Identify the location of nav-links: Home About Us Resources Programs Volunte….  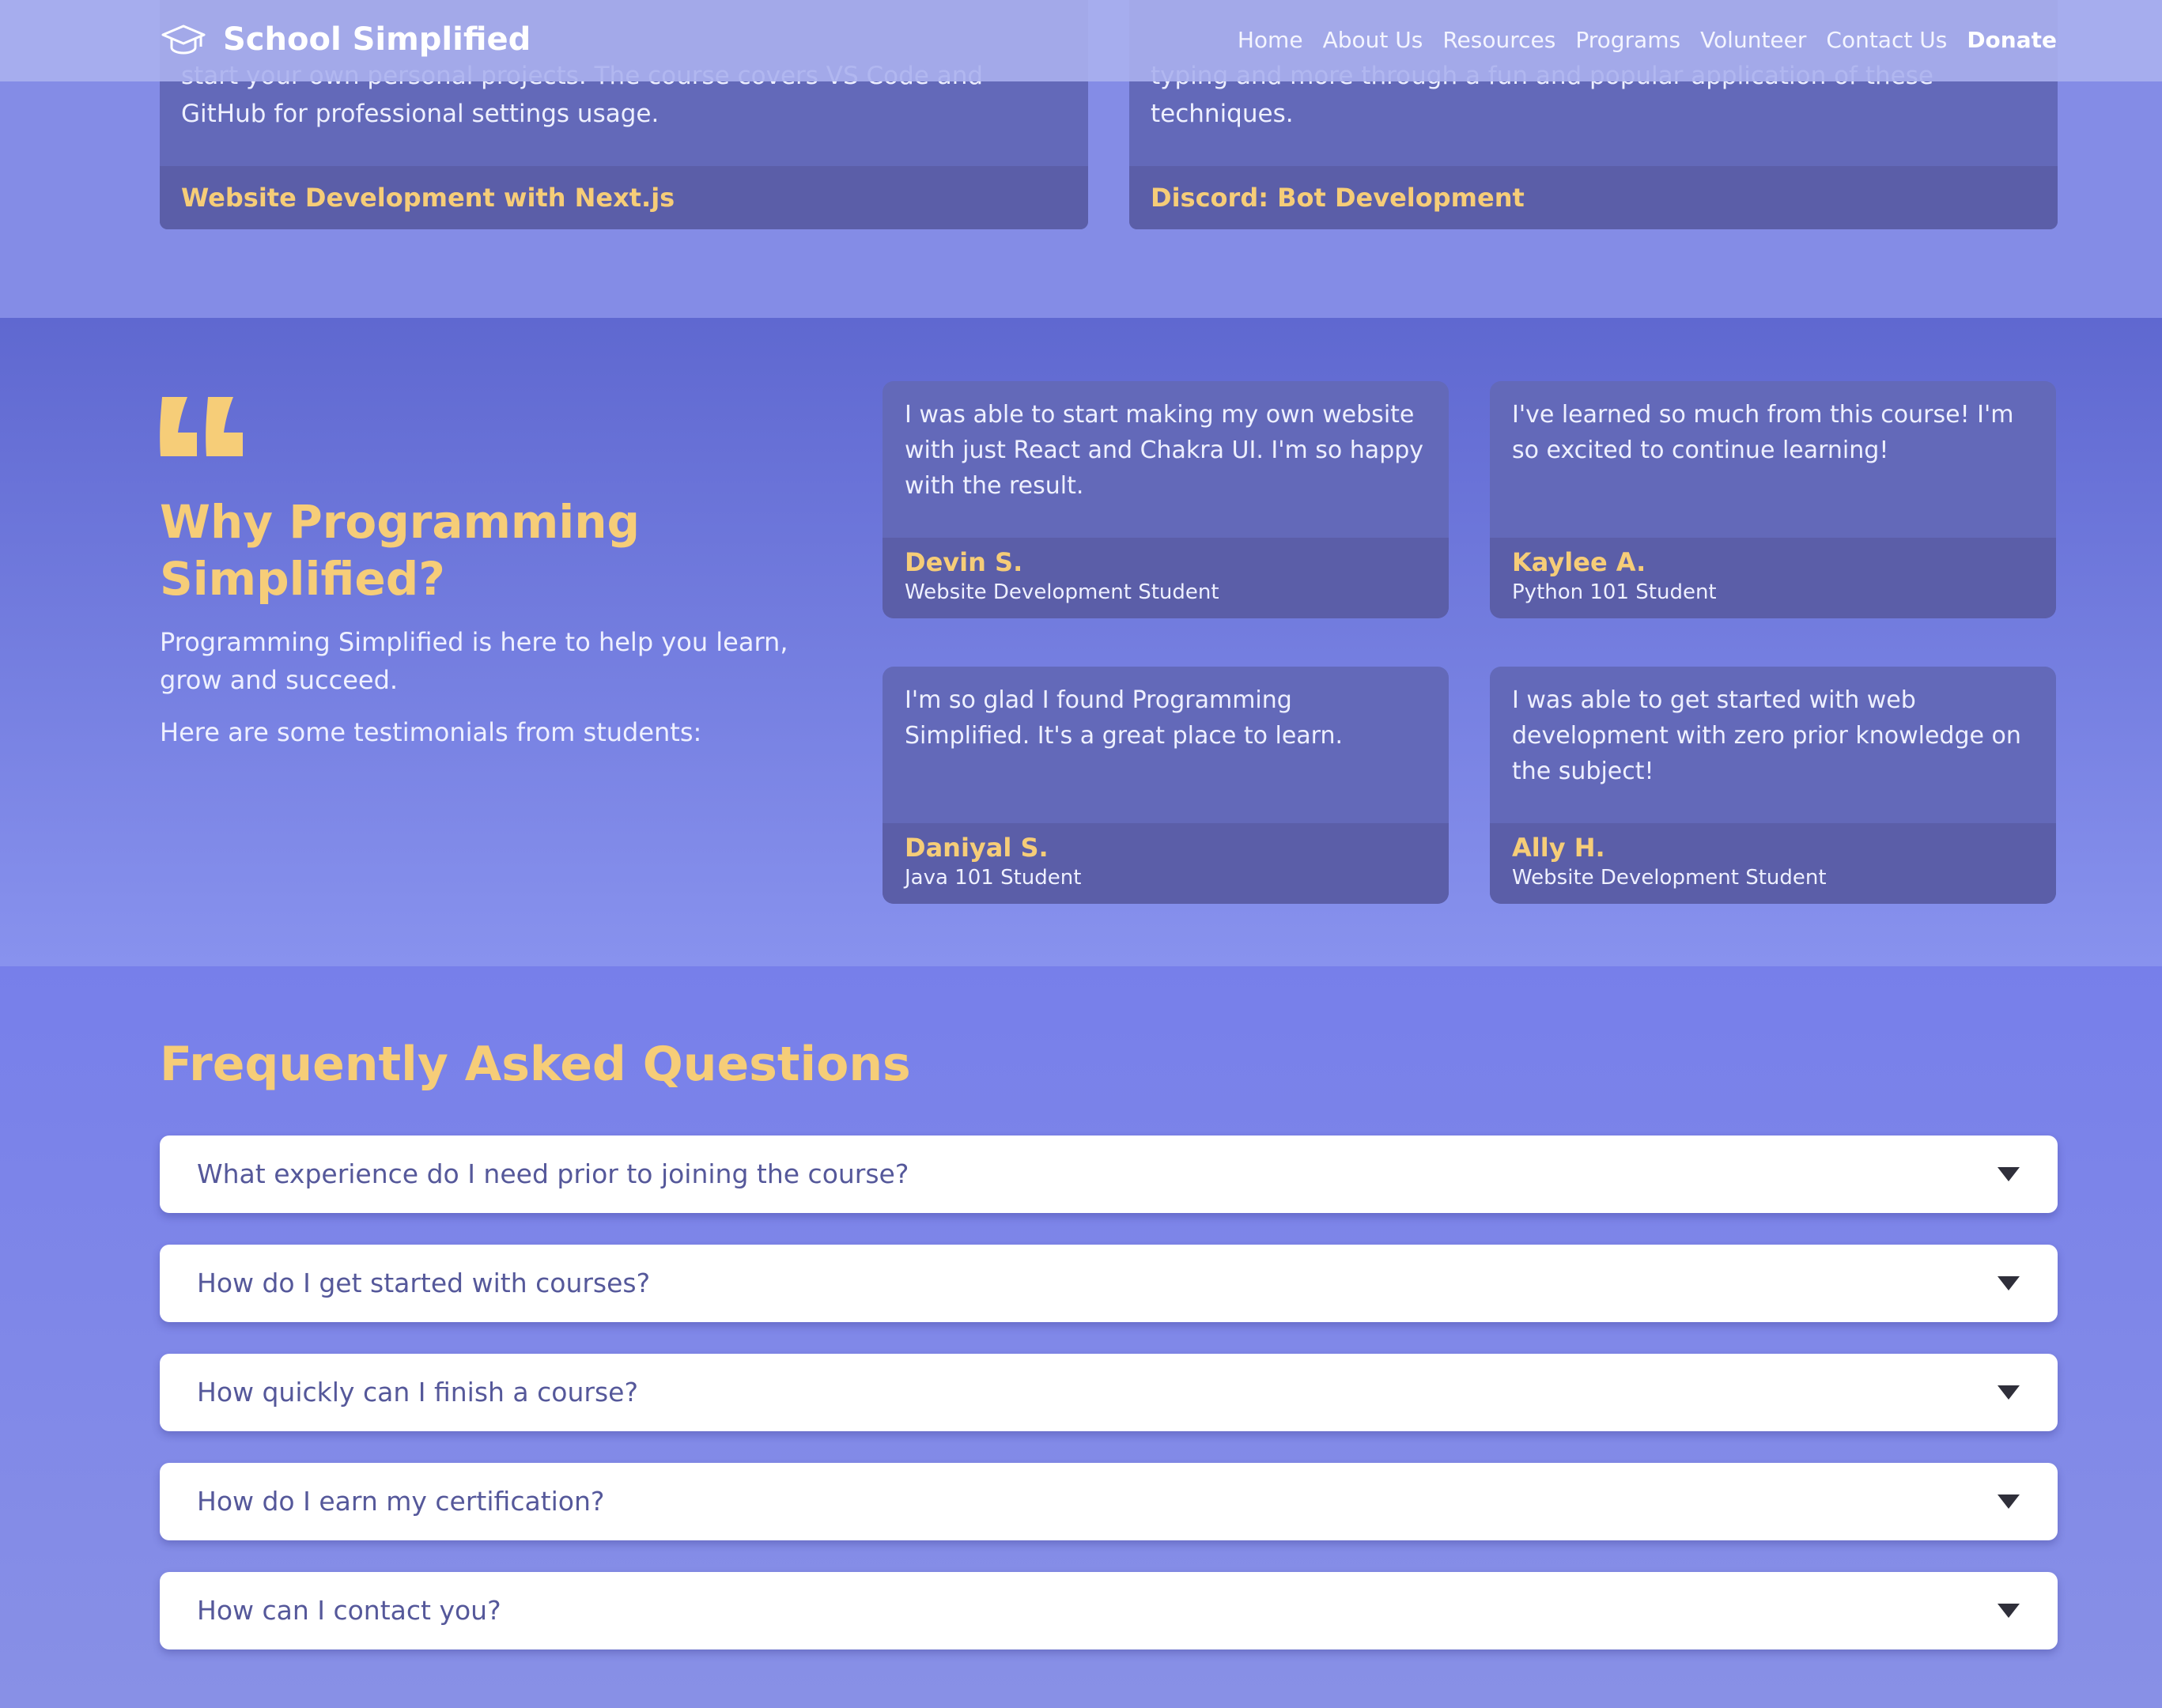
(1647, 39).